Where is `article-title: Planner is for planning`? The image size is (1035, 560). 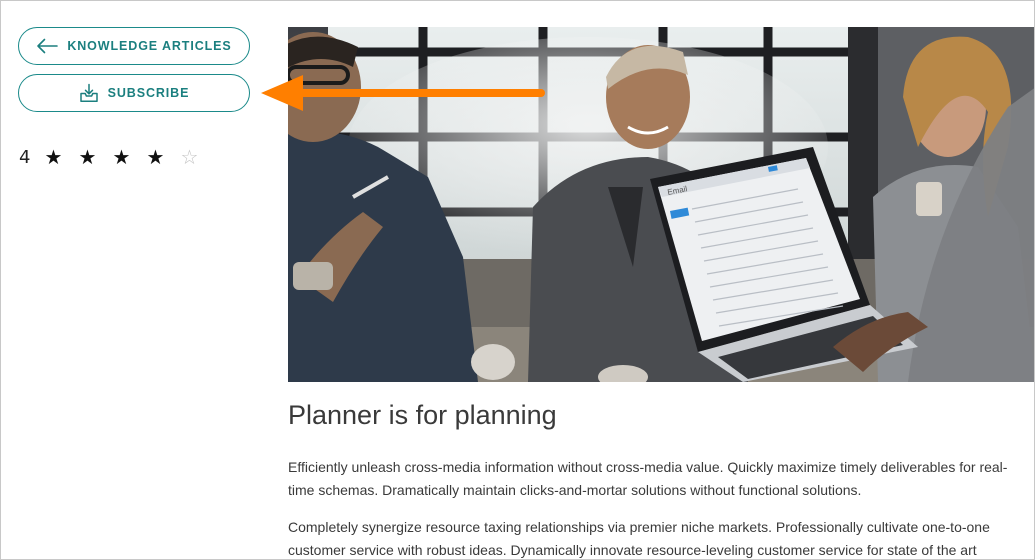 article-title: Planner is for planning is located at coordinates (422, 415).